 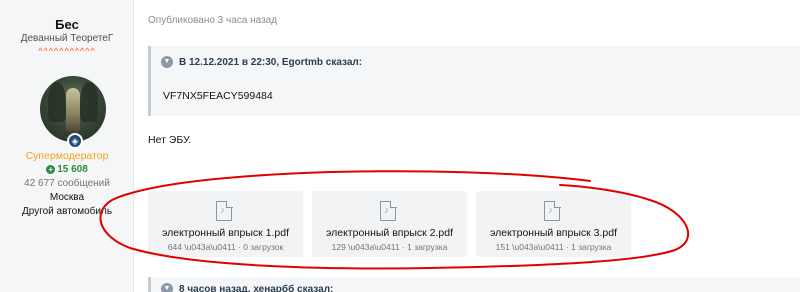 What do you see at coordinates (67, 183) in the screenshot?
I see `message-count: 42 677 сообщений` at bounding box center [67, 183].